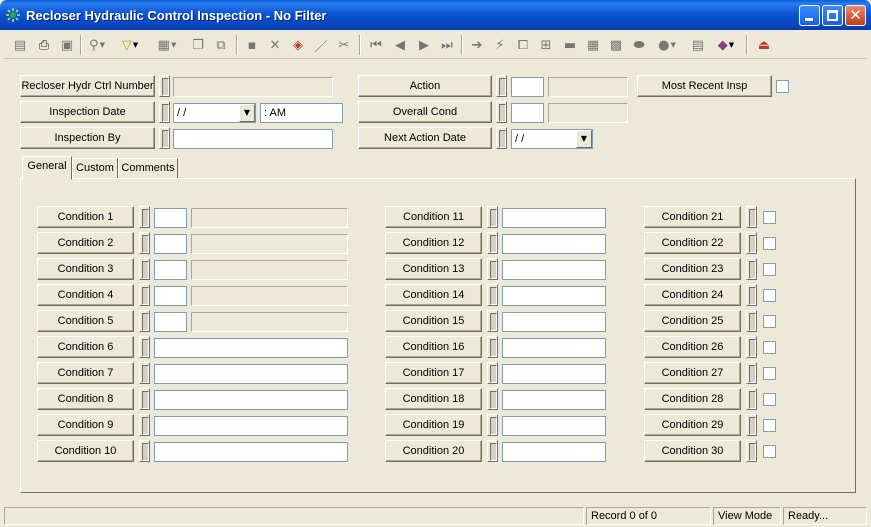  Describe the element at coordinates (198, 45) in the screenshot. I see `new-record-icon: ❐` at that location.